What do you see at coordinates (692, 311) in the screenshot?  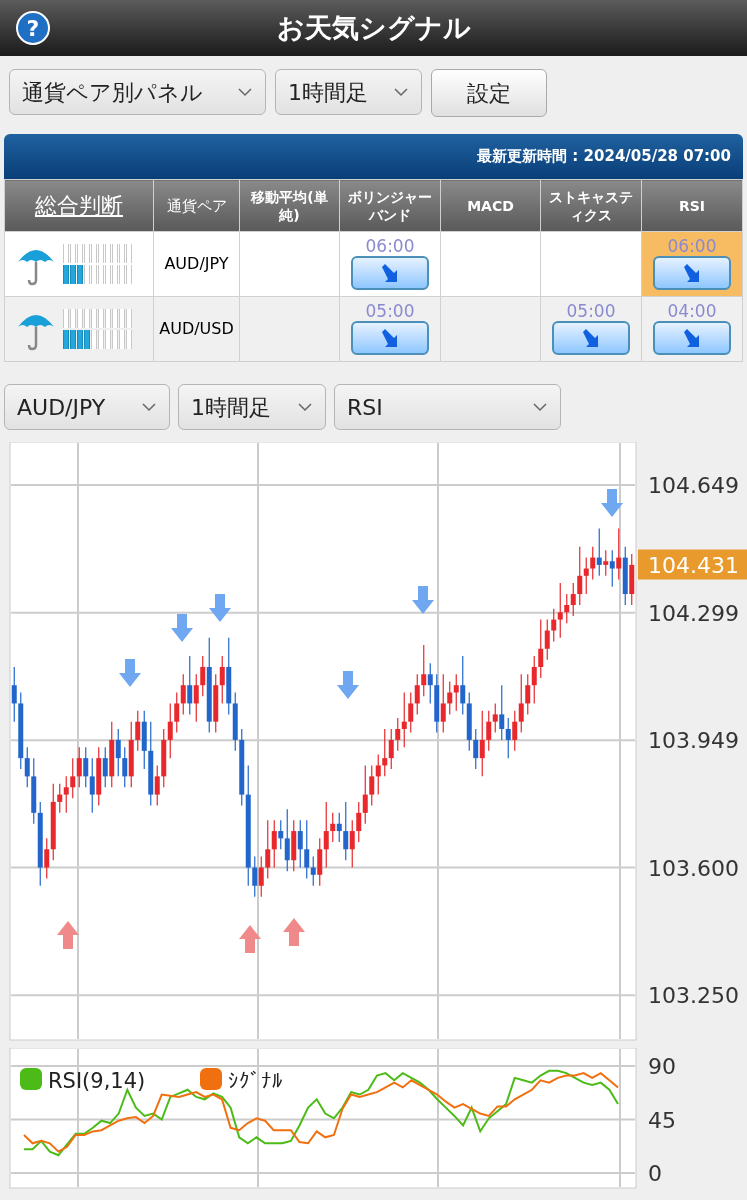 I see `signal-time: 04:00` at bounding box center [692, 311].